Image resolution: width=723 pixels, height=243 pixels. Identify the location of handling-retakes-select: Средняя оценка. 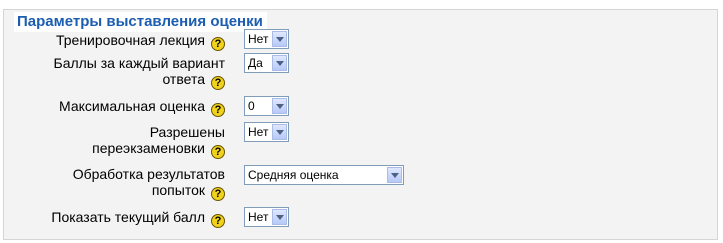
(324, 175).